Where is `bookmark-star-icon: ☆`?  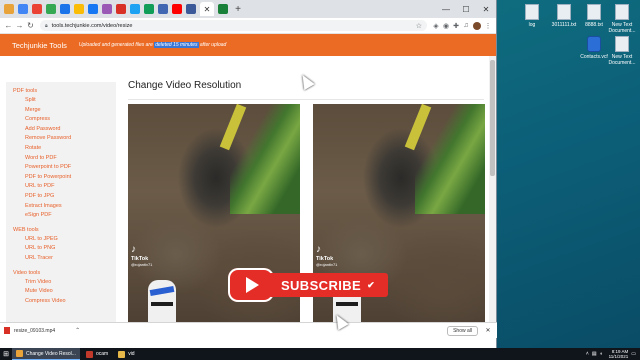 bookmark-star-icon: ☆ is located at coordinates (419, 26).